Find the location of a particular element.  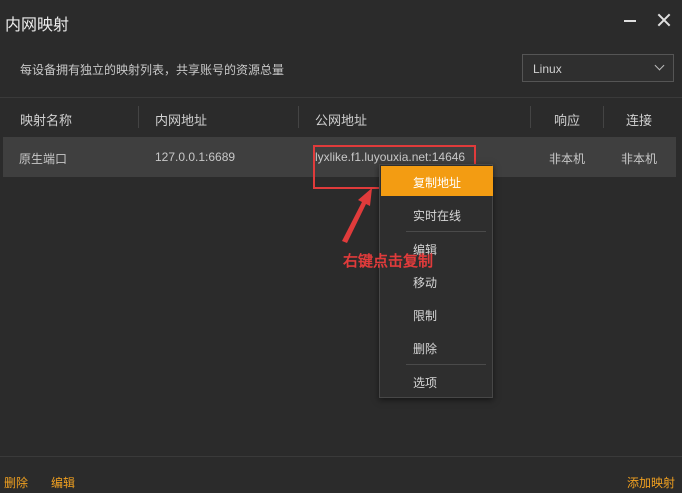

column-header-local: 内网地址 is located at coordinates (181, 119).